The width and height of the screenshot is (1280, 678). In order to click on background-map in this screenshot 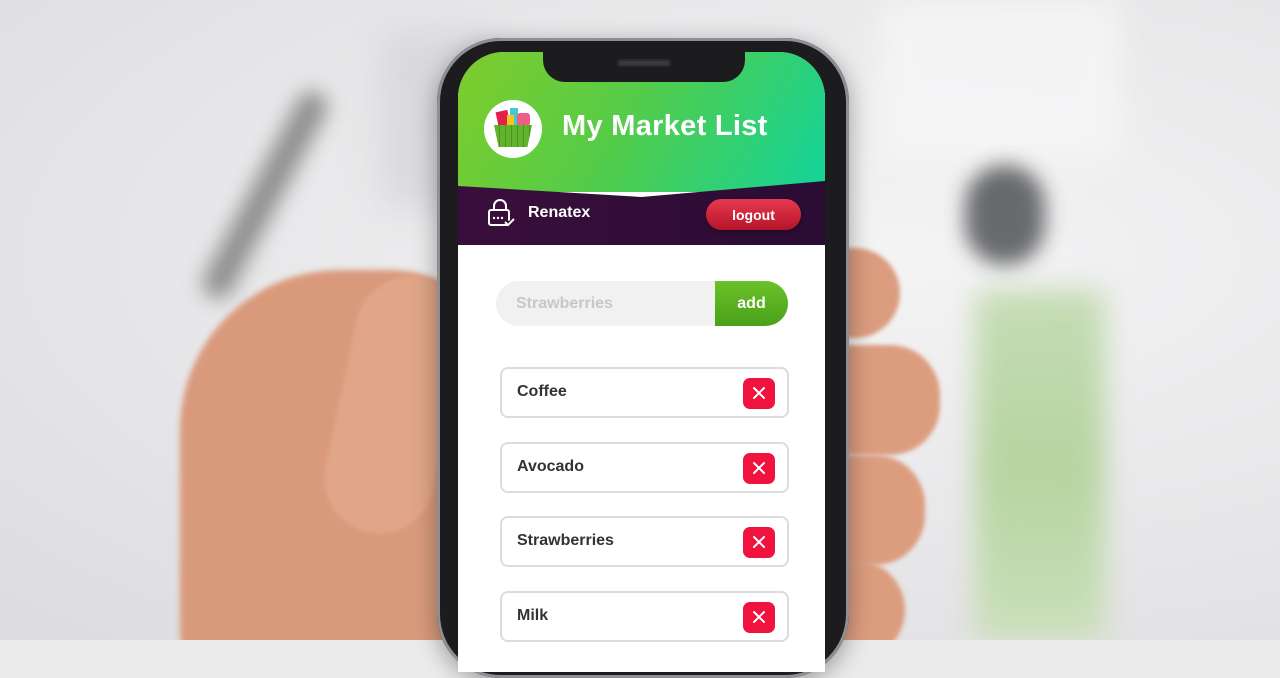, I will do `click(1040, 465)`.